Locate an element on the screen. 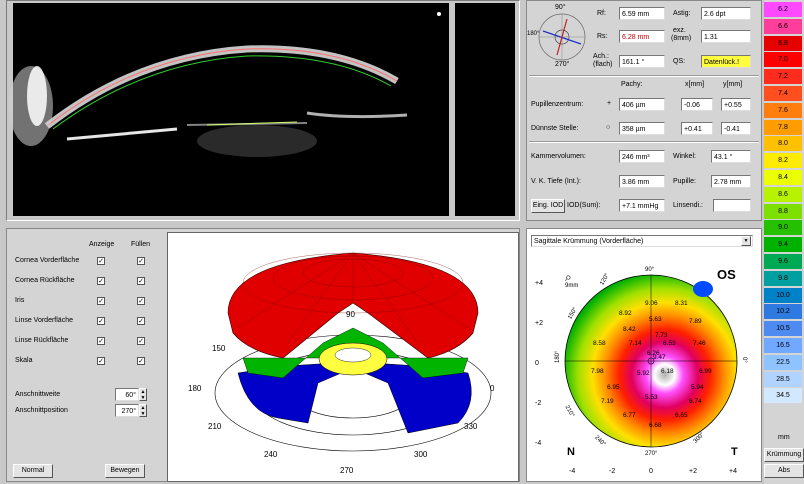 The width and height of the screenshot is (804, 484). scale-step: 6.8 is located at coordinates (783, 43).